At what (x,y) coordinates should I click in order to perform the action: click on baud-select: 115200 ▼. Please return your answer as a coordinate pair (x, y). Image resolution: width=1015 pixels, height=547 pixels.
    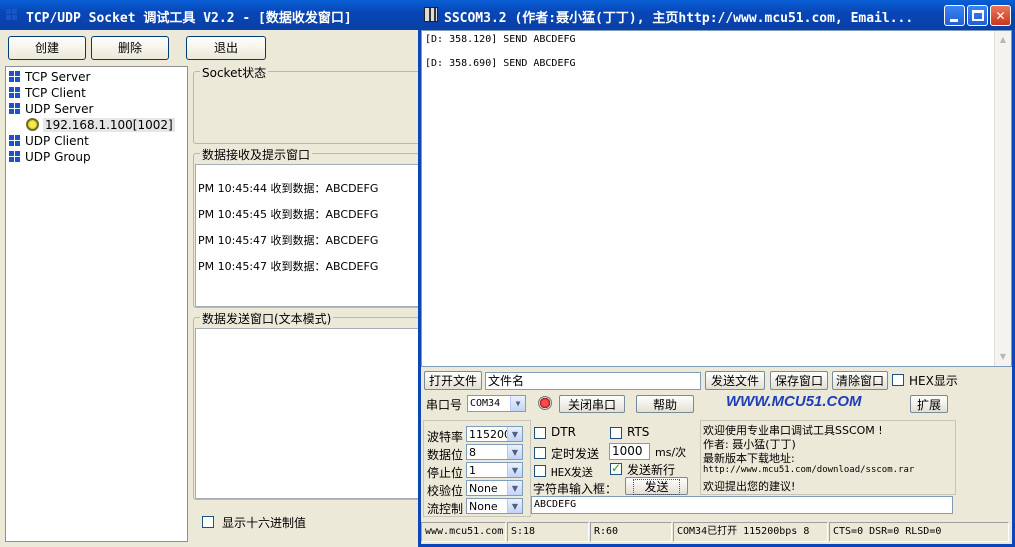
    Looking at the image, I should click on (494, 434).